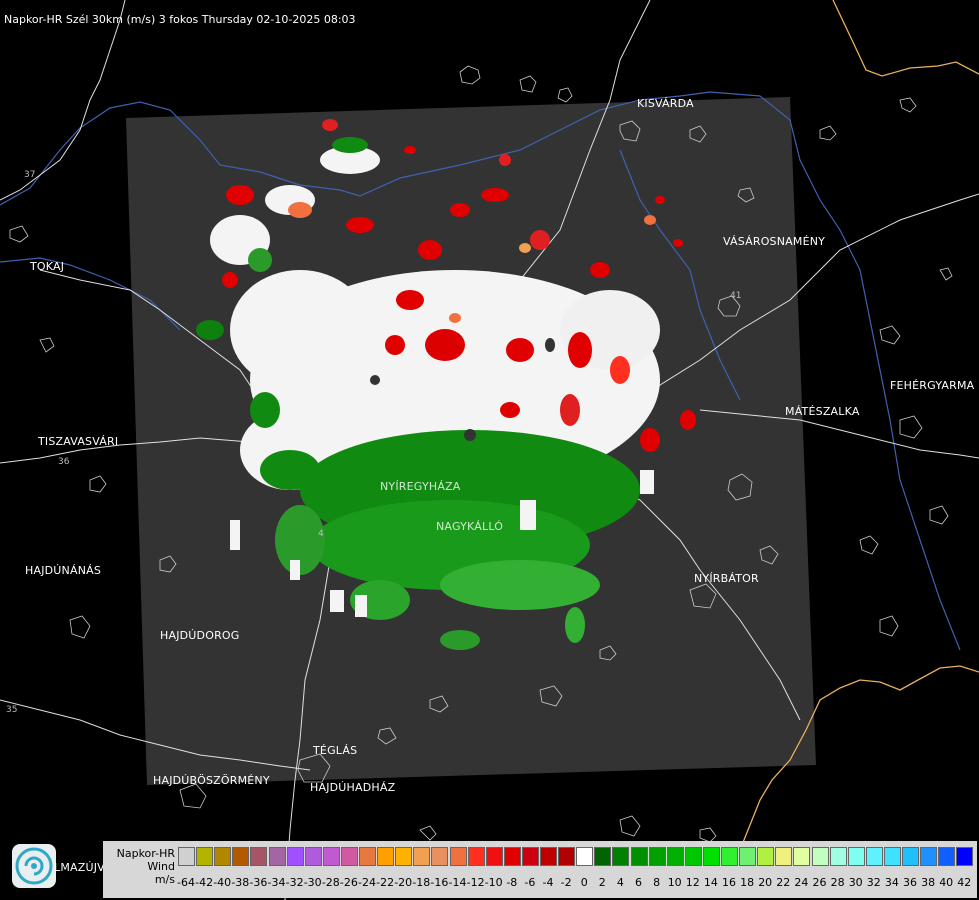 The image size is (979, 900). I want to click on city-label-mateszalka: MÁTÉSZALKA, so click(822, 411).